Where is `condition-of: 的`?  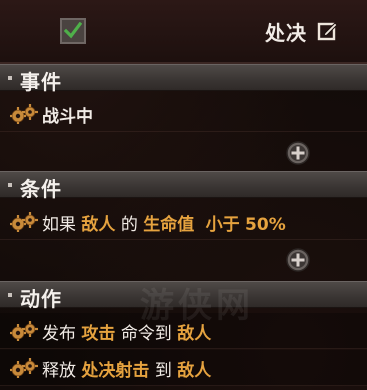 condition-of: 的 is located at coordinates (129, 225).